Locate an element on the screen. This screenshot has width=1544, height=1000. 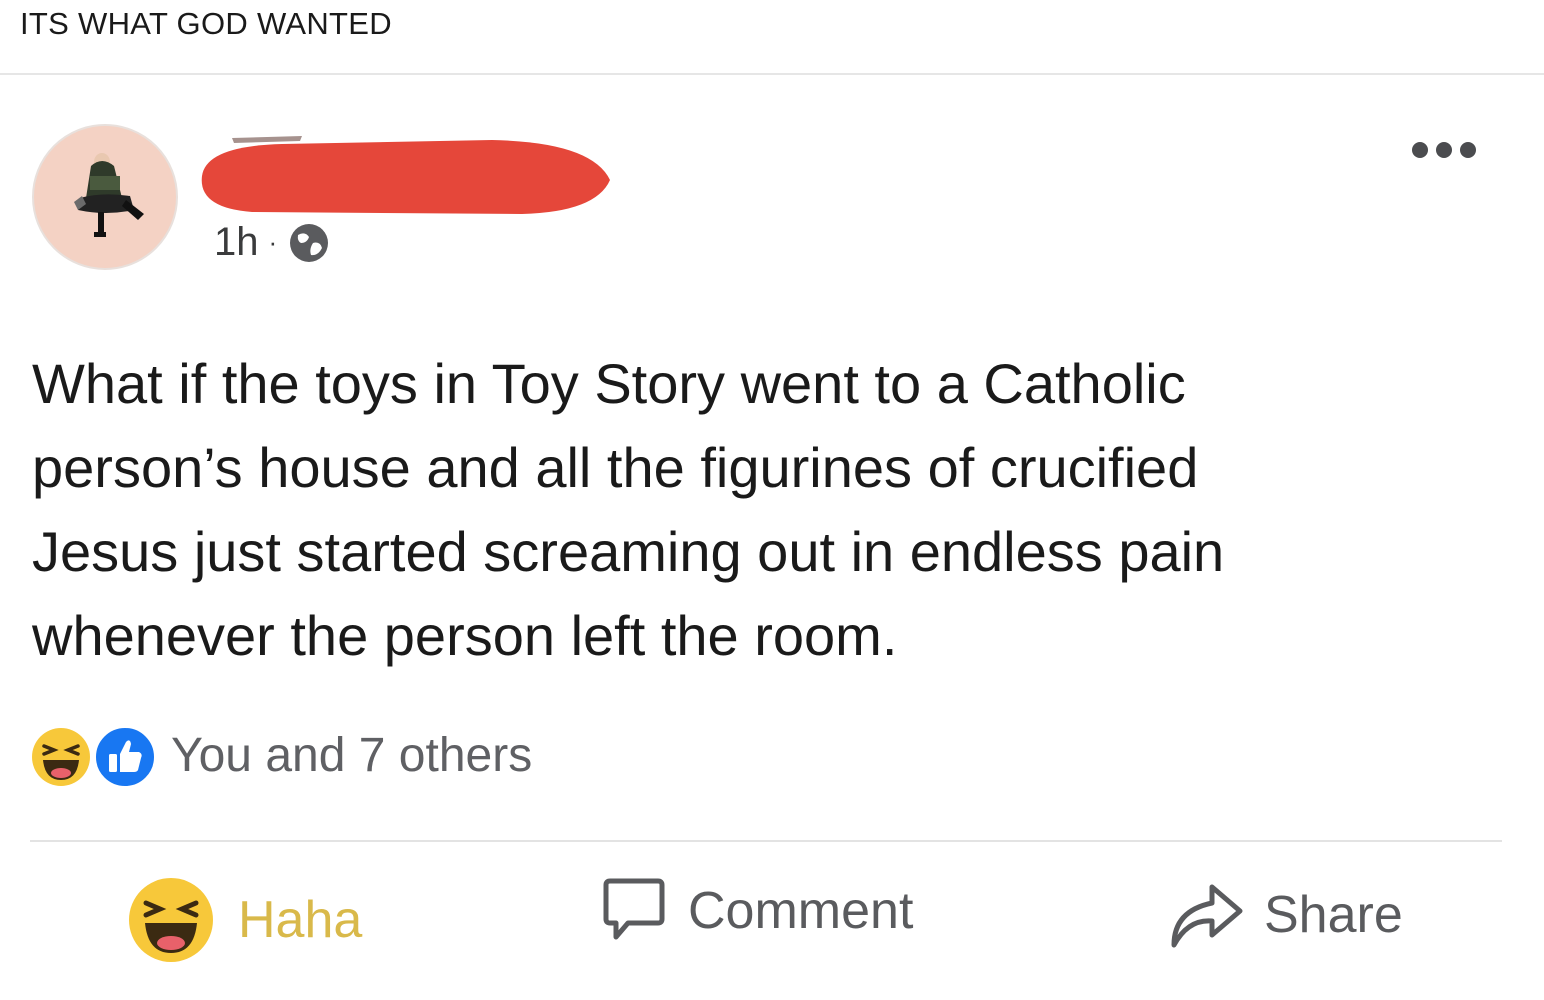
comment-button: Comment is located at coordinates (755, 911).